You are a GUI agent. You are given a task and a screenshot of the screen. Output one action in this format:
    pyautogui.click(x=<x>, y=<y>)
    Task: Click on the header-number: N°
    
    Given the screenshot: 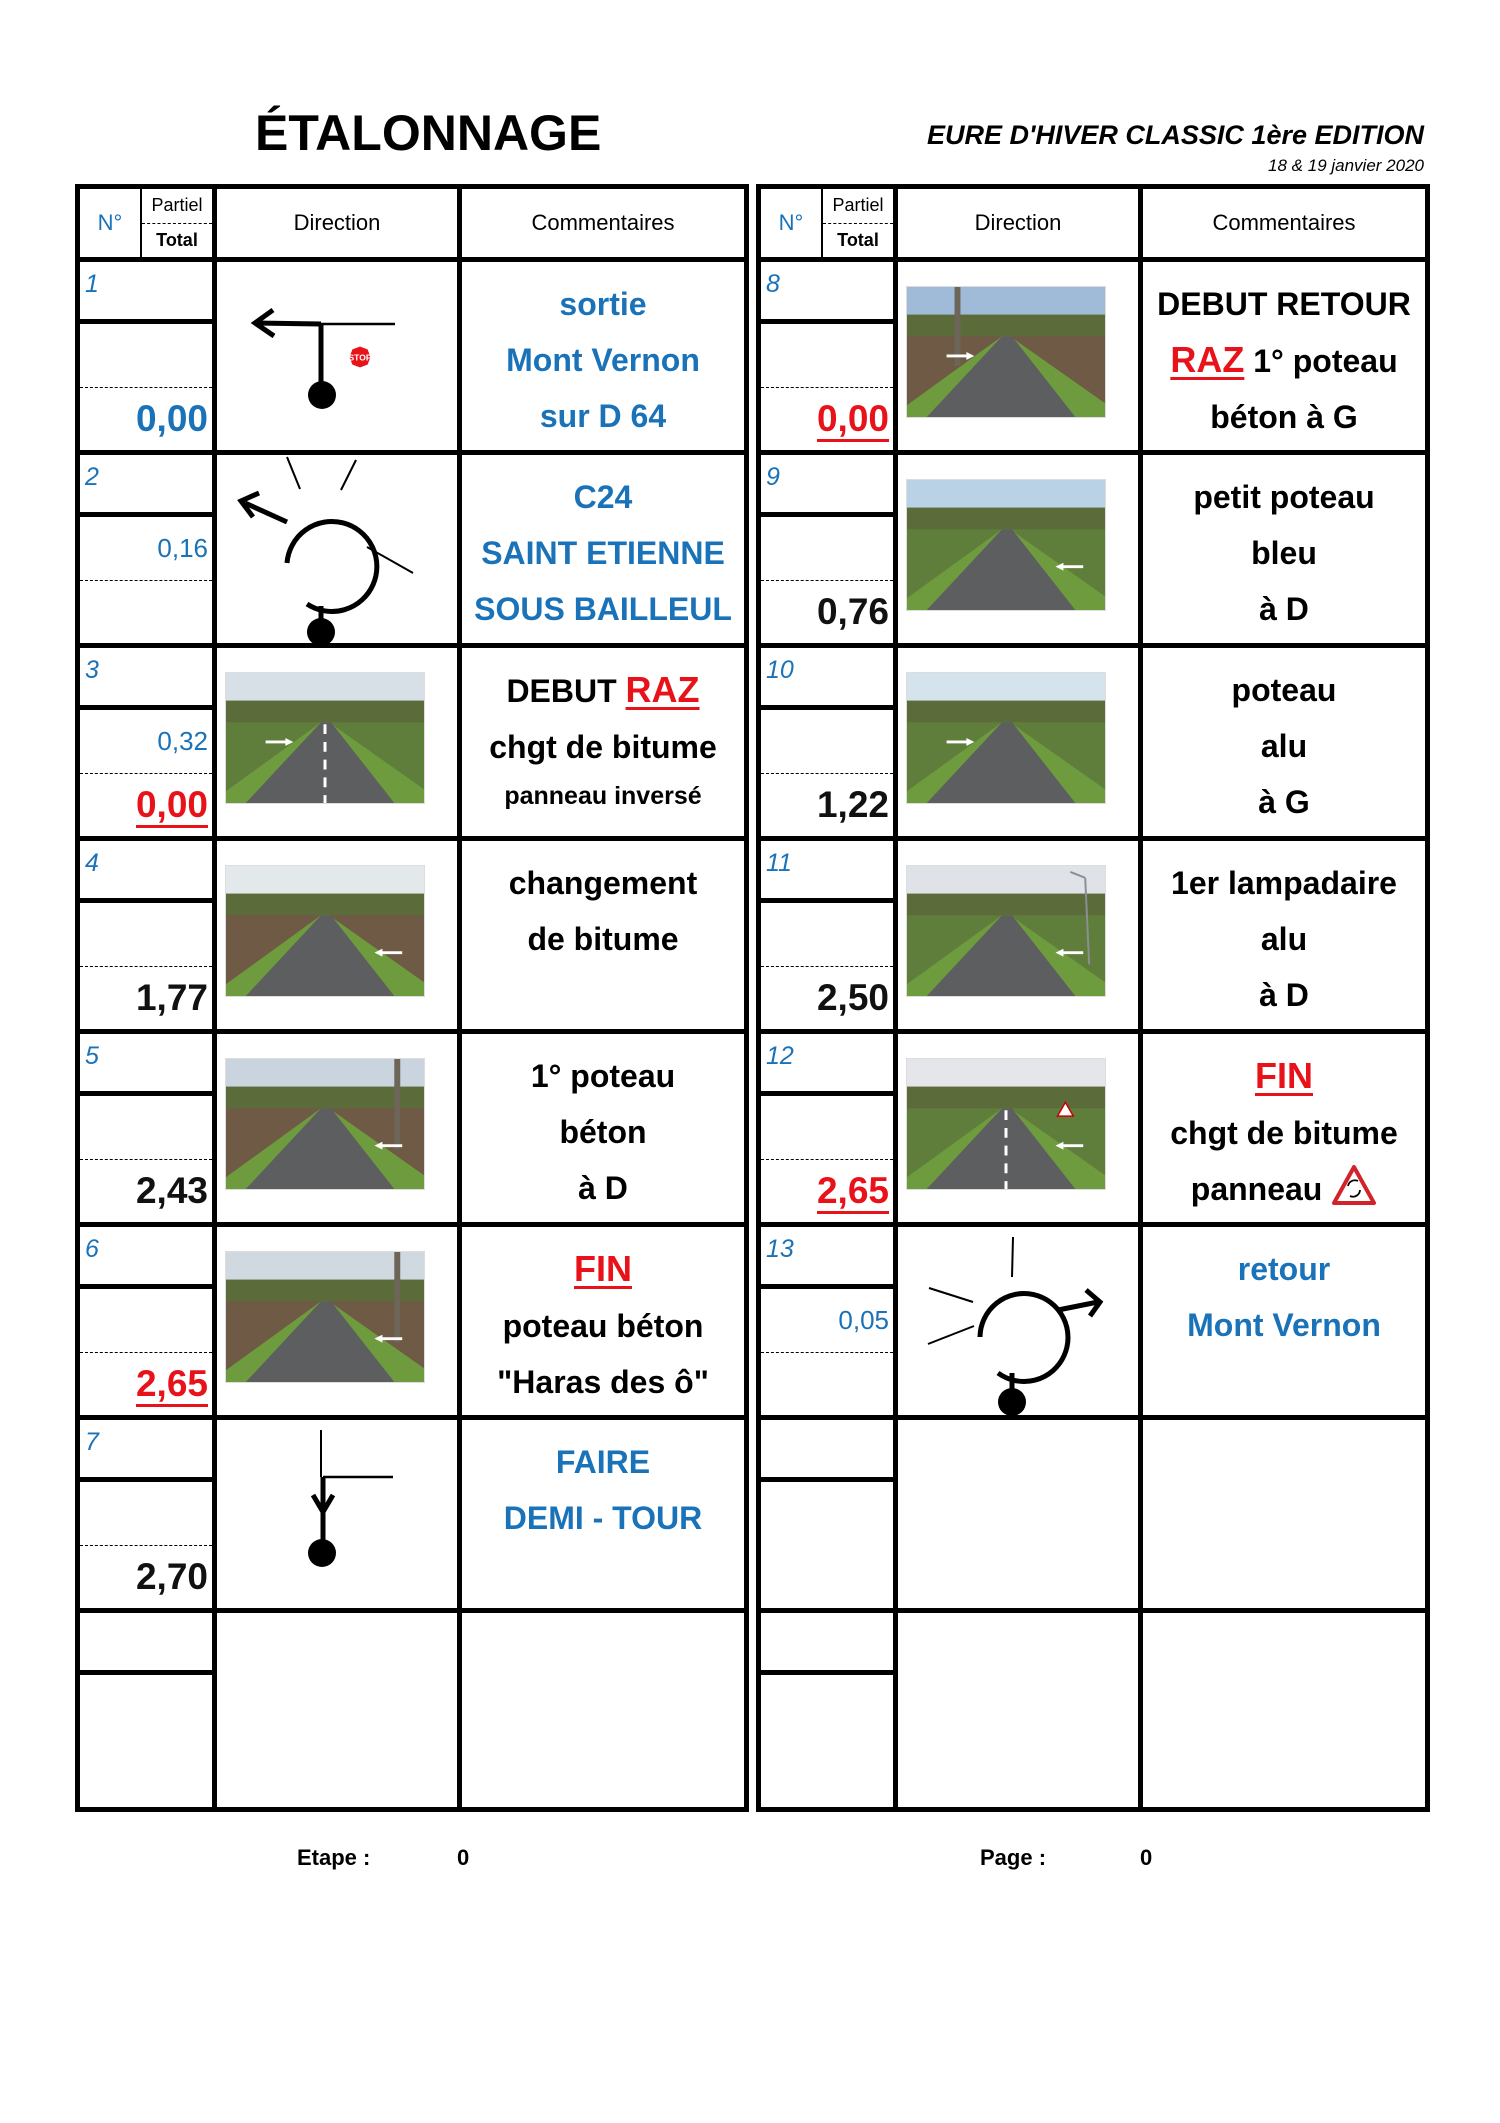 What is the action you would take?
    pyautogui.click(x=792, y=223)
    